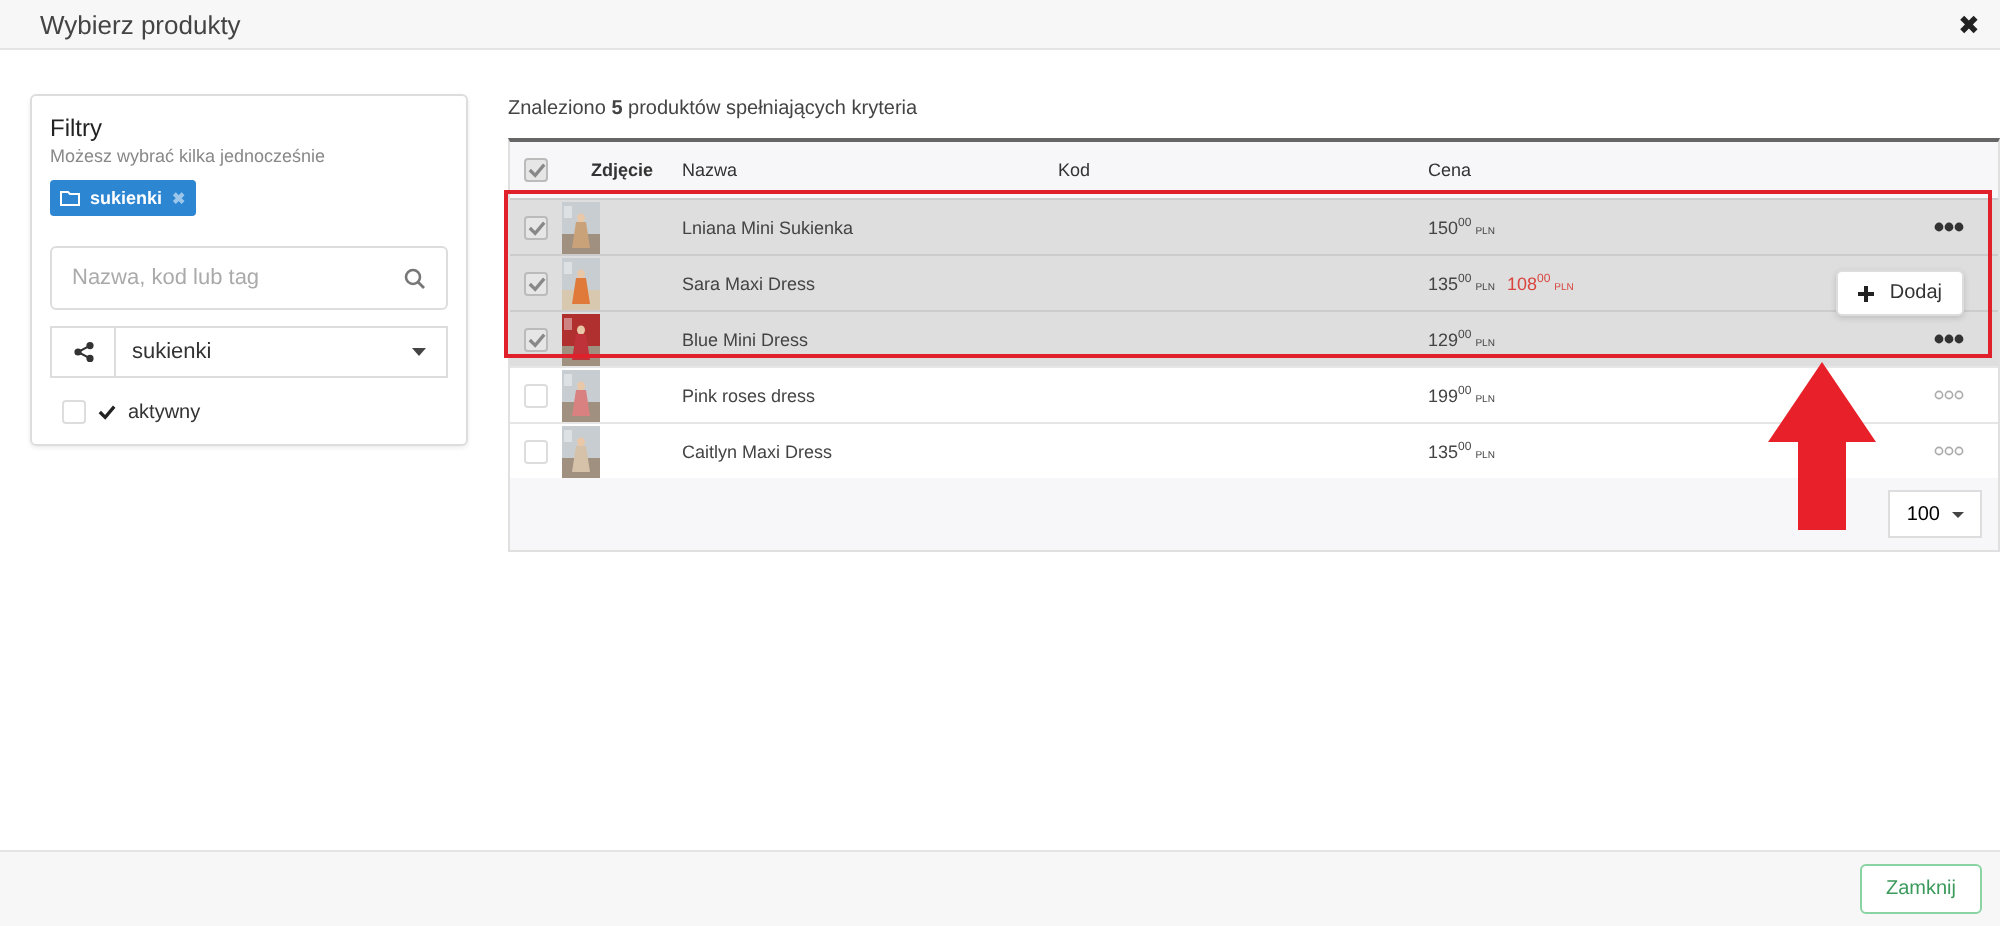 The image size is (2000, 926). What do you see at coordinates (714, 109) in the screenshot?
I see `results-summary: Znaleziono 5 produktów spełniających kryteria` at bounding box center [714, 109].